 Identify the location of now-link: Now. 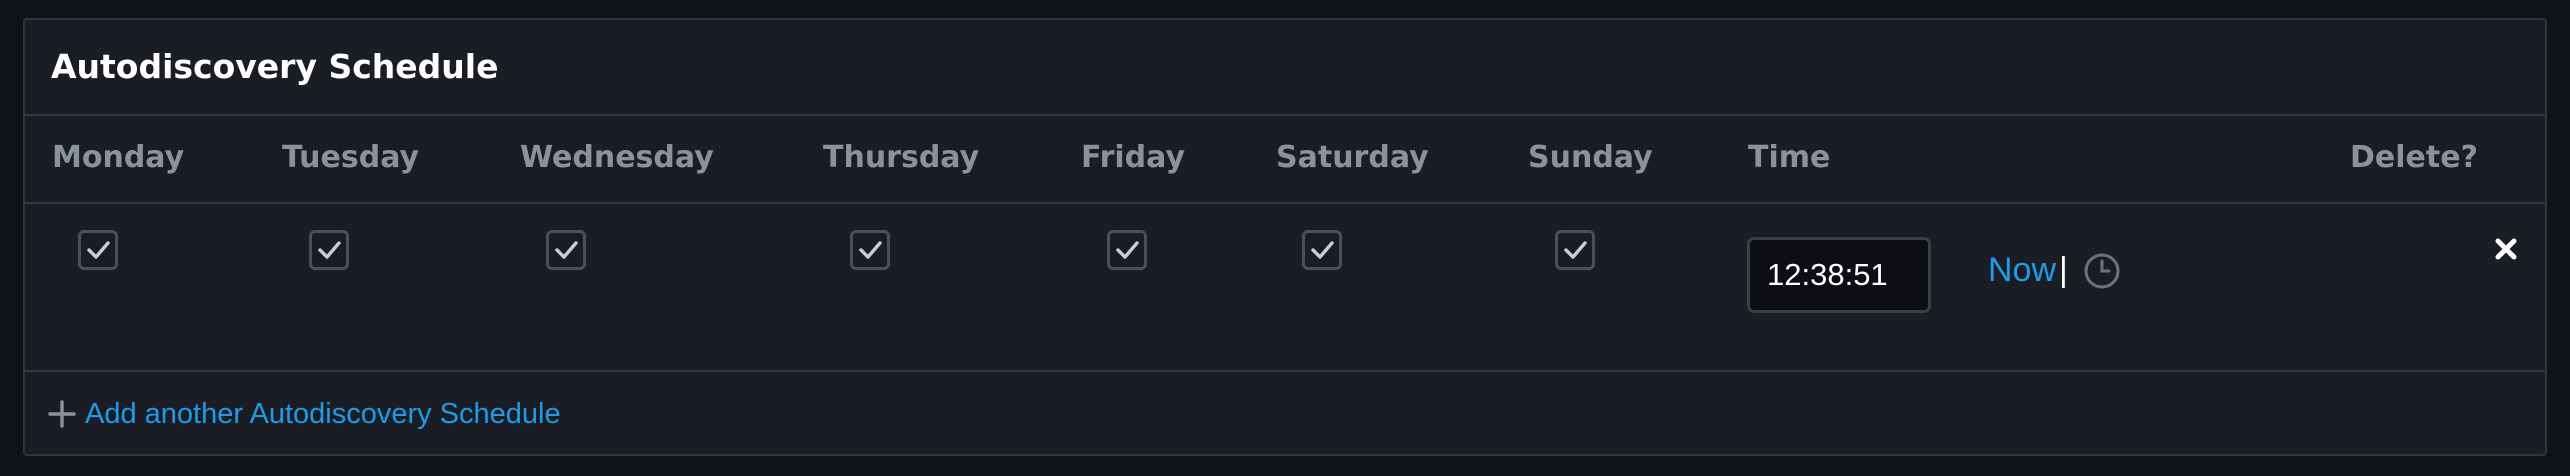
(2022, 270).